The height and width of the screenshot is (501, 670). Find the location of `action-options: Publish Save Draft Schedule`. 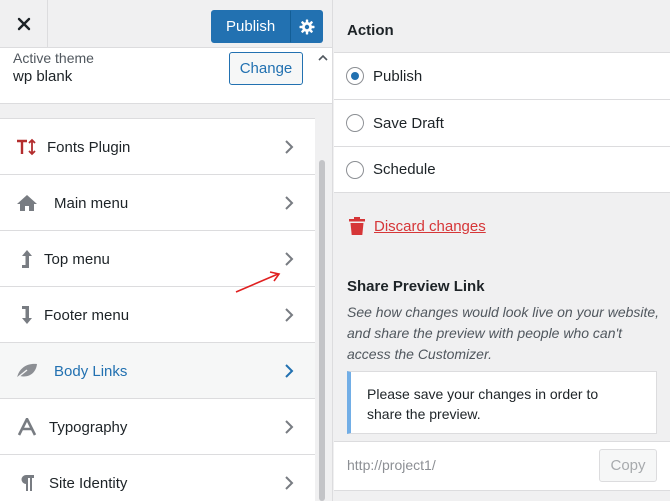

action-options: Publish Save Draft Schedule is located at coordinates (502, 122).